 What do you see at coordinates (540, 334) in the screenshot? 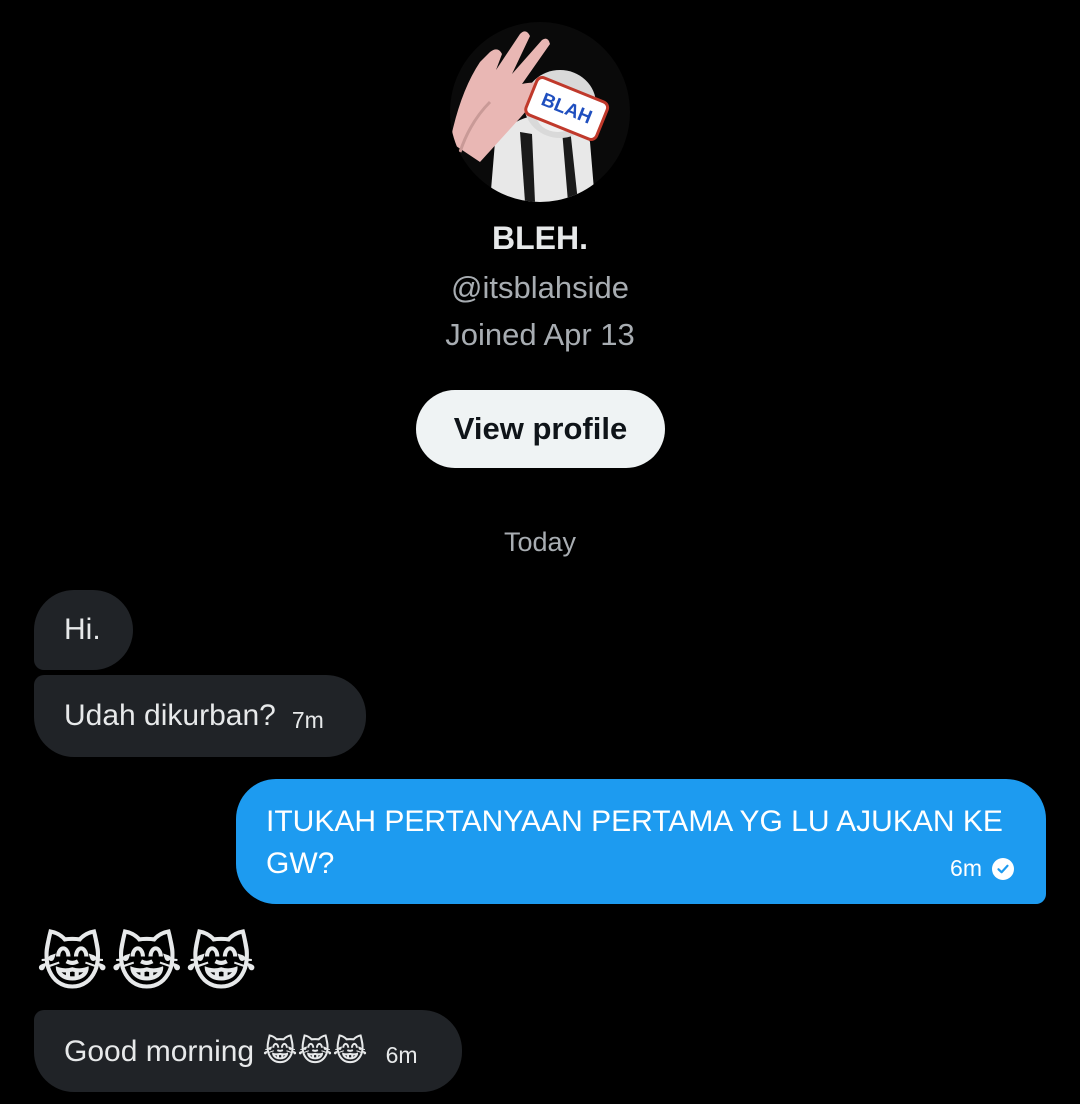
I see `joined-date: Joined Apr 13` at bounding box center [540, 334].